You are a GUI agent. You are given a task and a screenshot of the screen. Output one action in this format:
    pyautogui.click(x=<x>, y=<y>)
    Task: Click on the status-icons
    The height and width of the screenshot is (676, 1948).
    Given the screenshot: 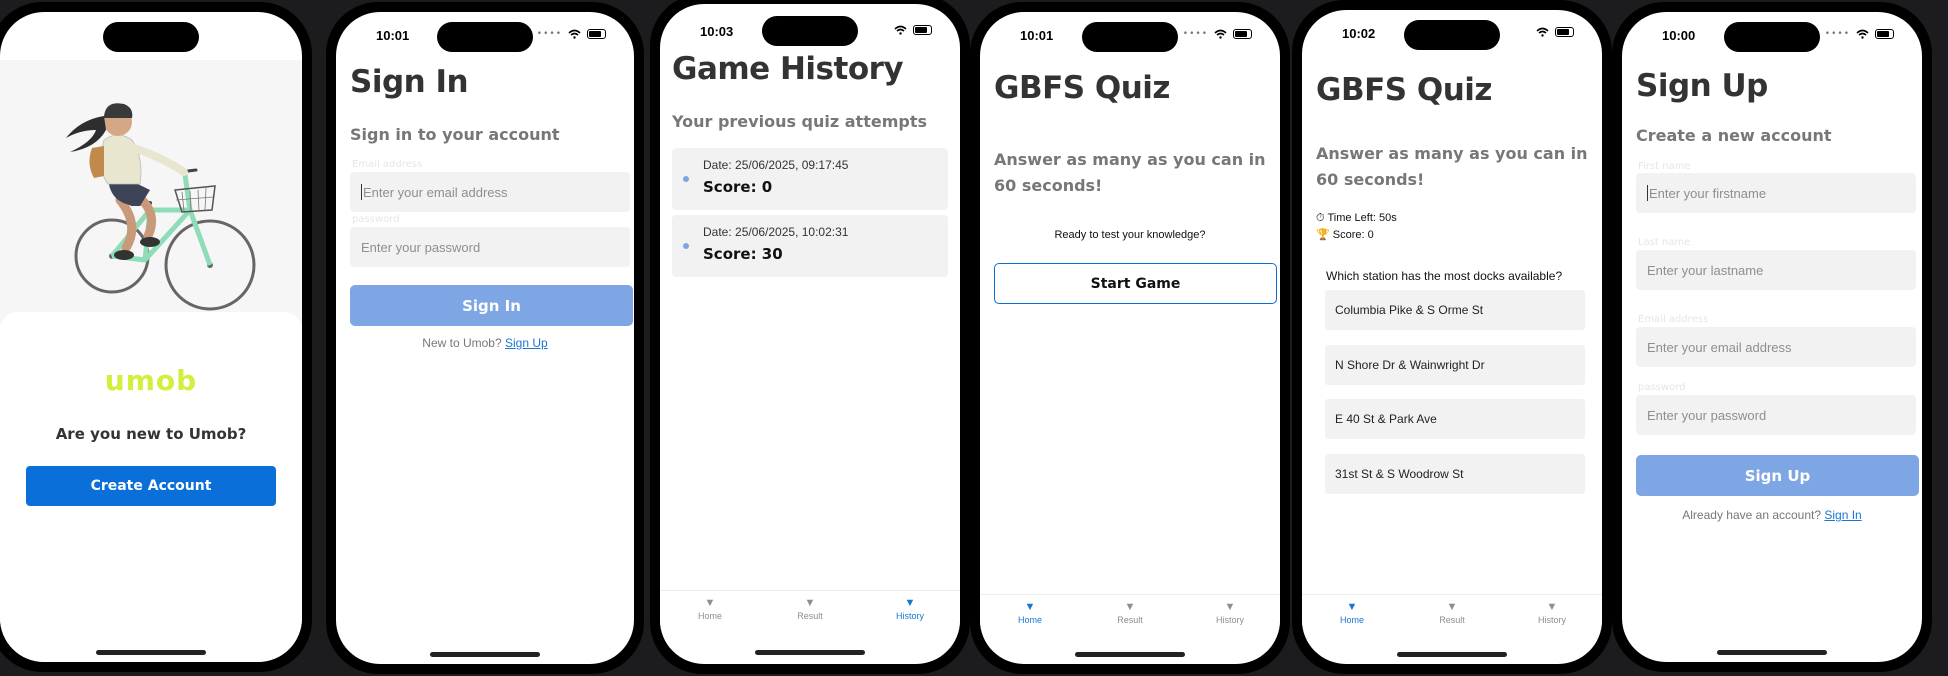 What is the action you would take?
    pyautogui.click(x=913, y=30)
    